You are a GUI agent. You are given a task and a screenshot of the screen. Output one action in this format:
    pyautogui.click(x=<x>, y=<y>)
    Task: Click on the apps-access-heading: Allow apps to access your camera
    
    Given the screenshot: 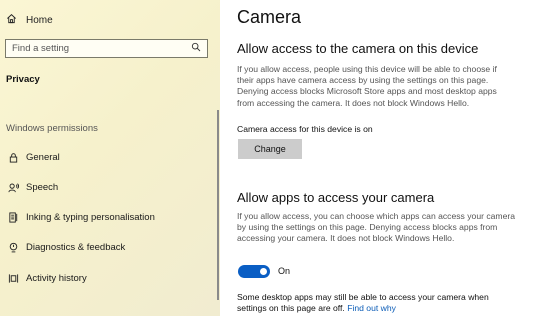 What is the action you would take?
    pyautogui.click(x=336, y=197)
    